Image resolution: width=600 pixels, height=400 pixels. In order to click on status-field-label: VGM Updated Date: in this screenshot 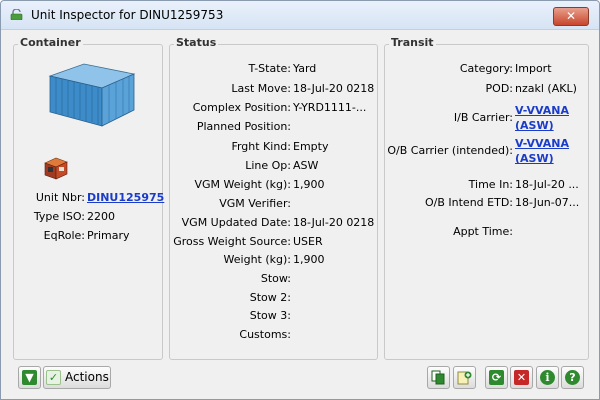, I will do `click(236, 222)`.